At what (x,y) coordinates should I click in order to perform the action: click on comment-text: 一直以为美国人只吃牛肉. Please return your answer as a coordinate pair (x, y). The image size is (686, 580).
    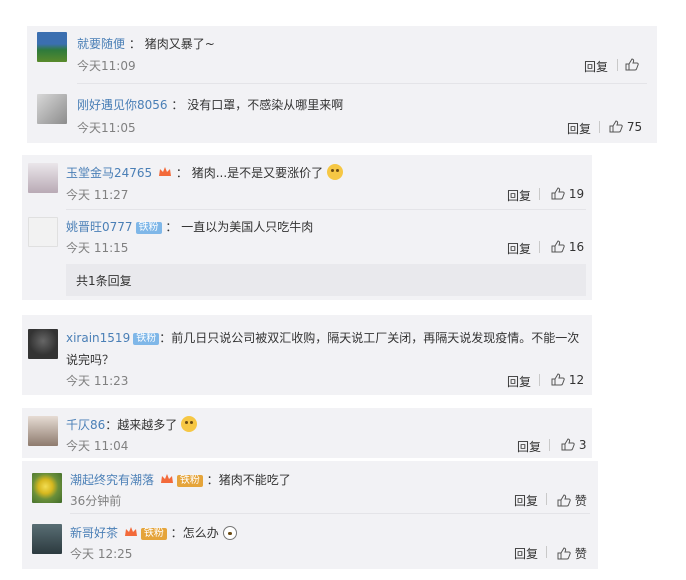
    Looking at the image, I should click on (247, 227).